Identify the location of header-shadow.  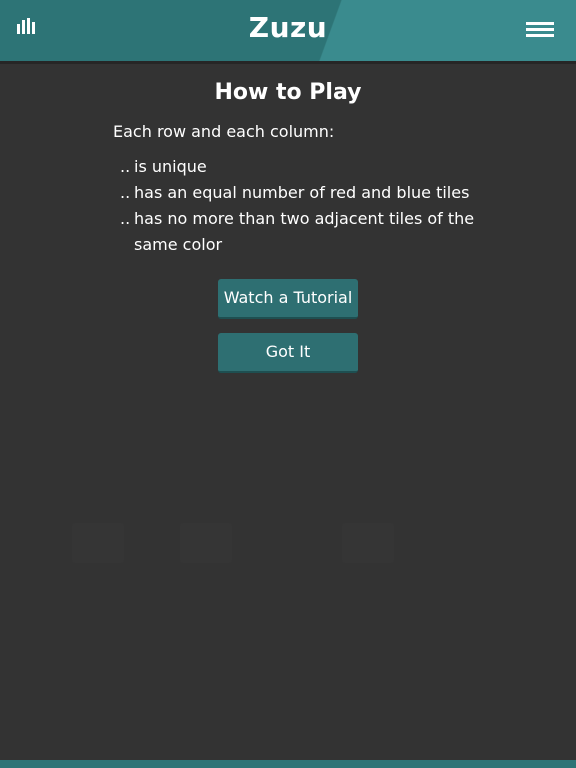
(288, 62).